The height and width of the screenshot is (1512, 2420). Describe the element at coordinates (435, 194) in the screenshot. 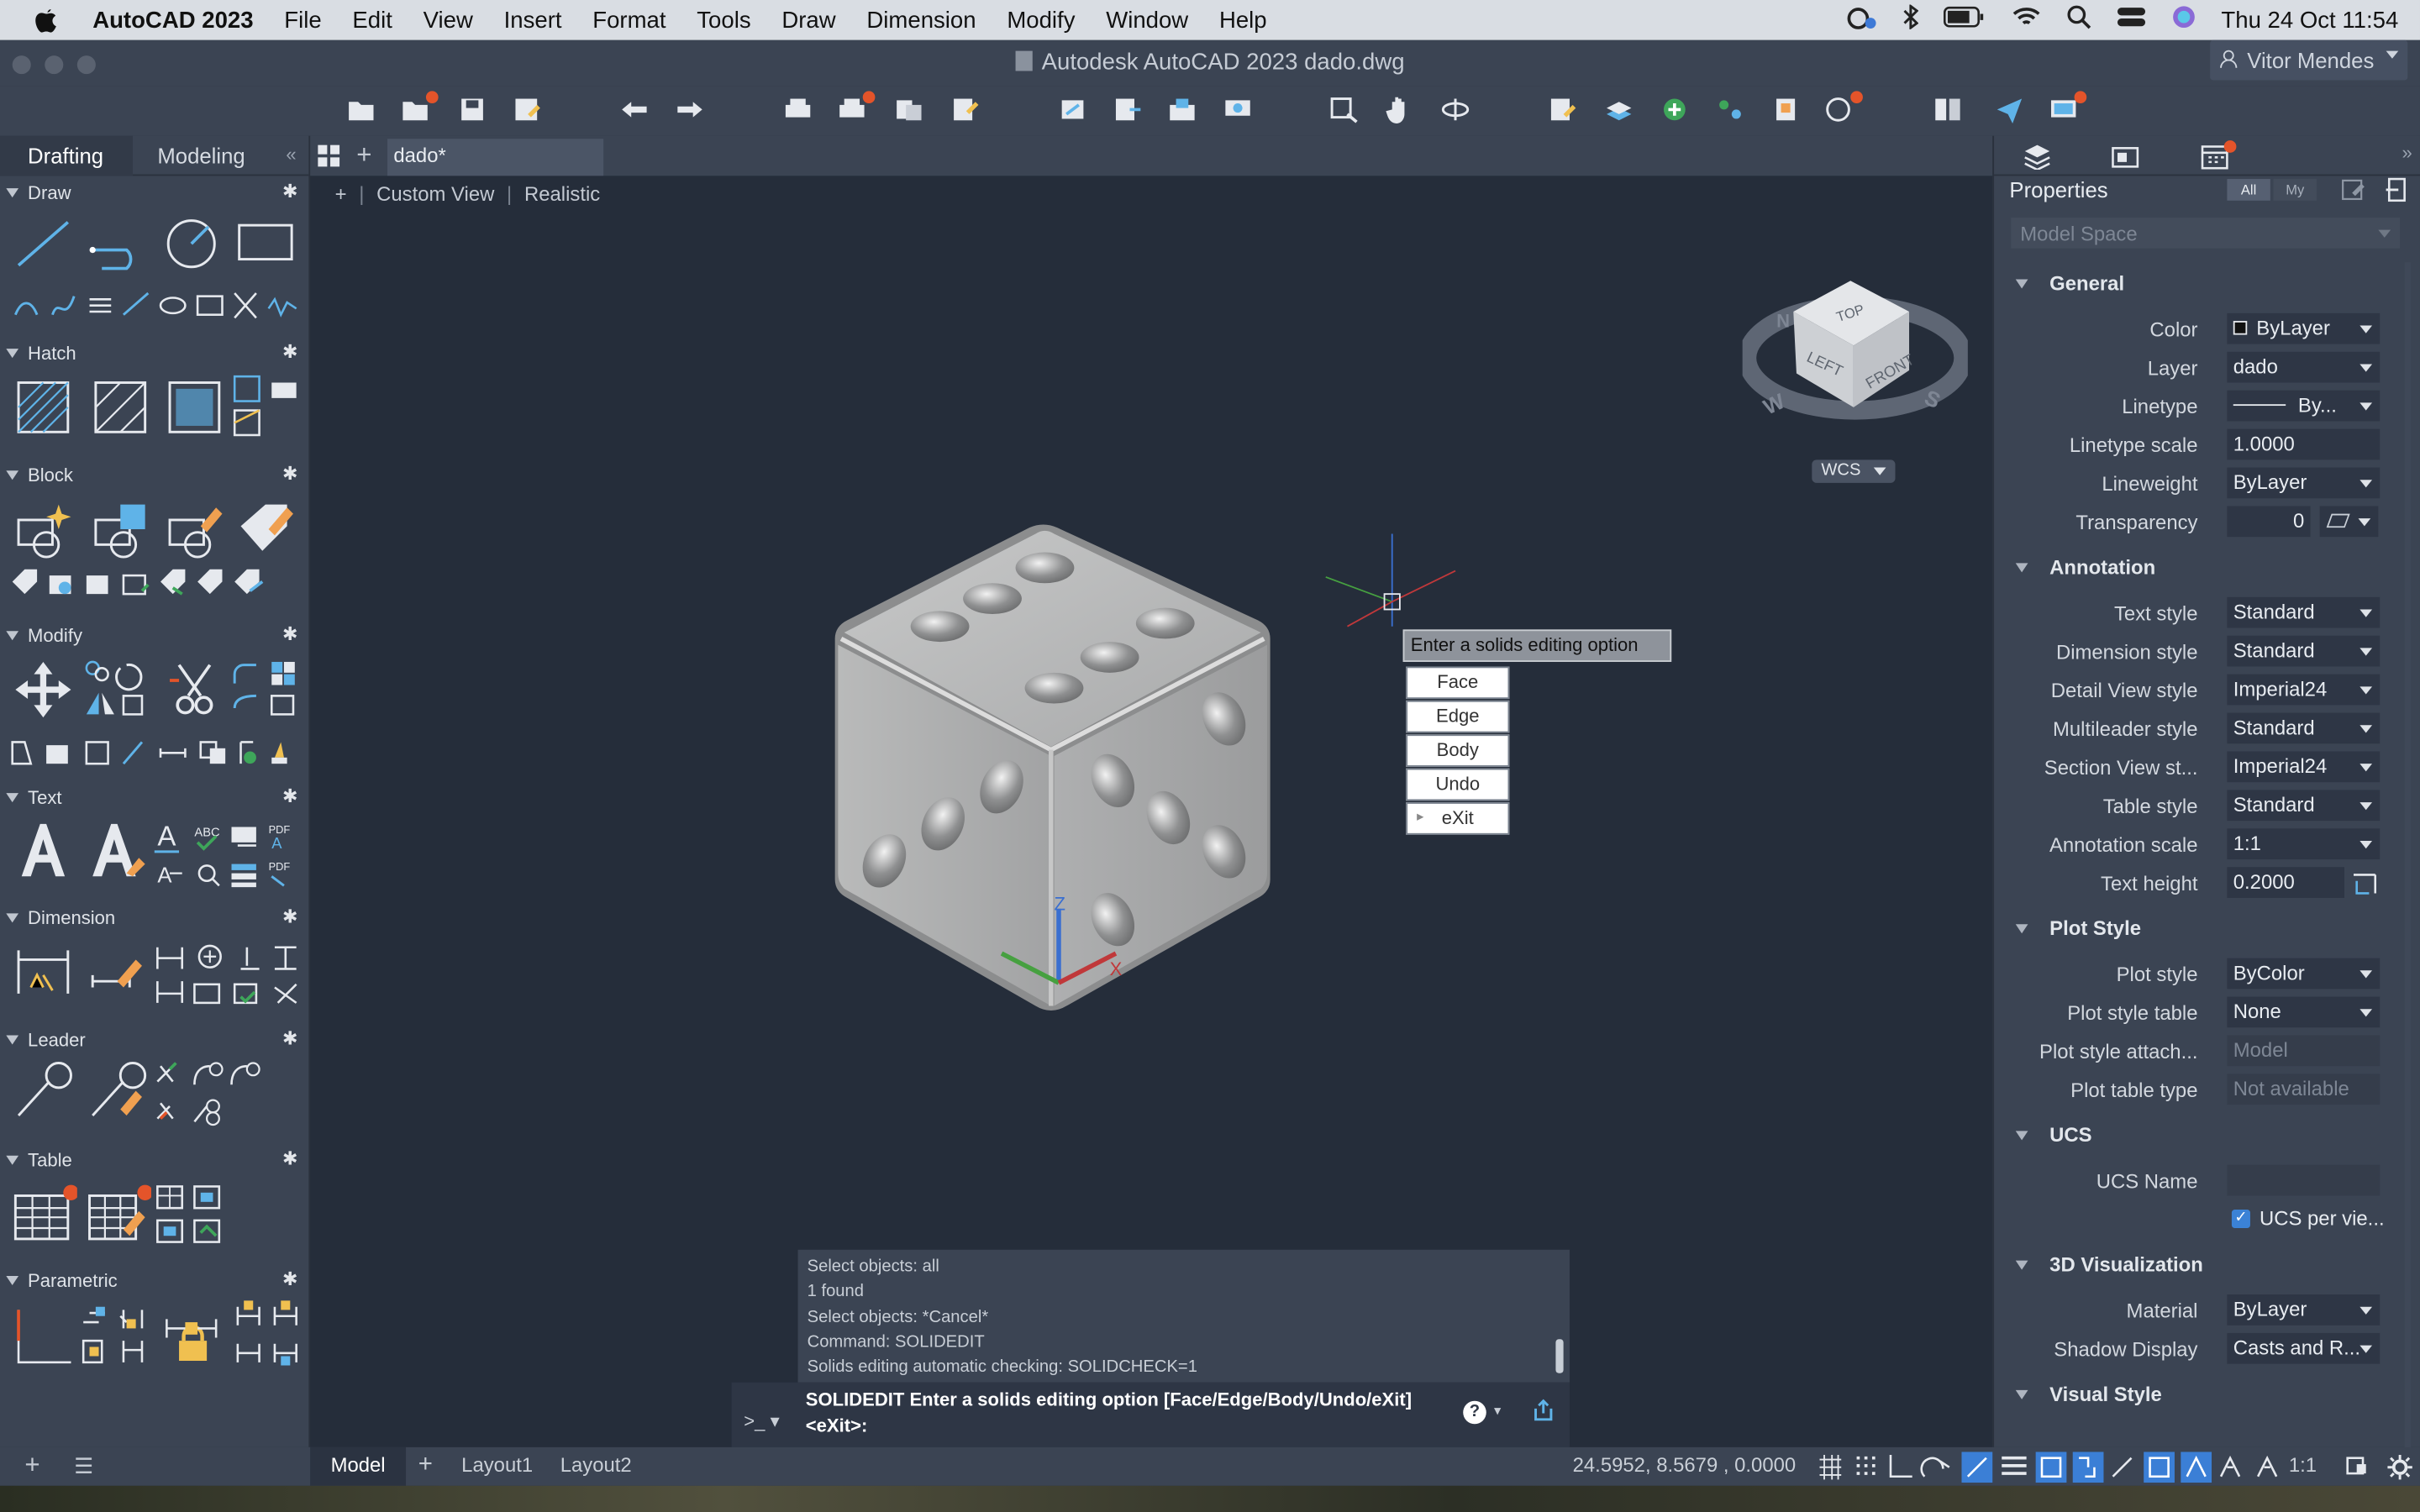

I see `view-name: Custom View` at that location.